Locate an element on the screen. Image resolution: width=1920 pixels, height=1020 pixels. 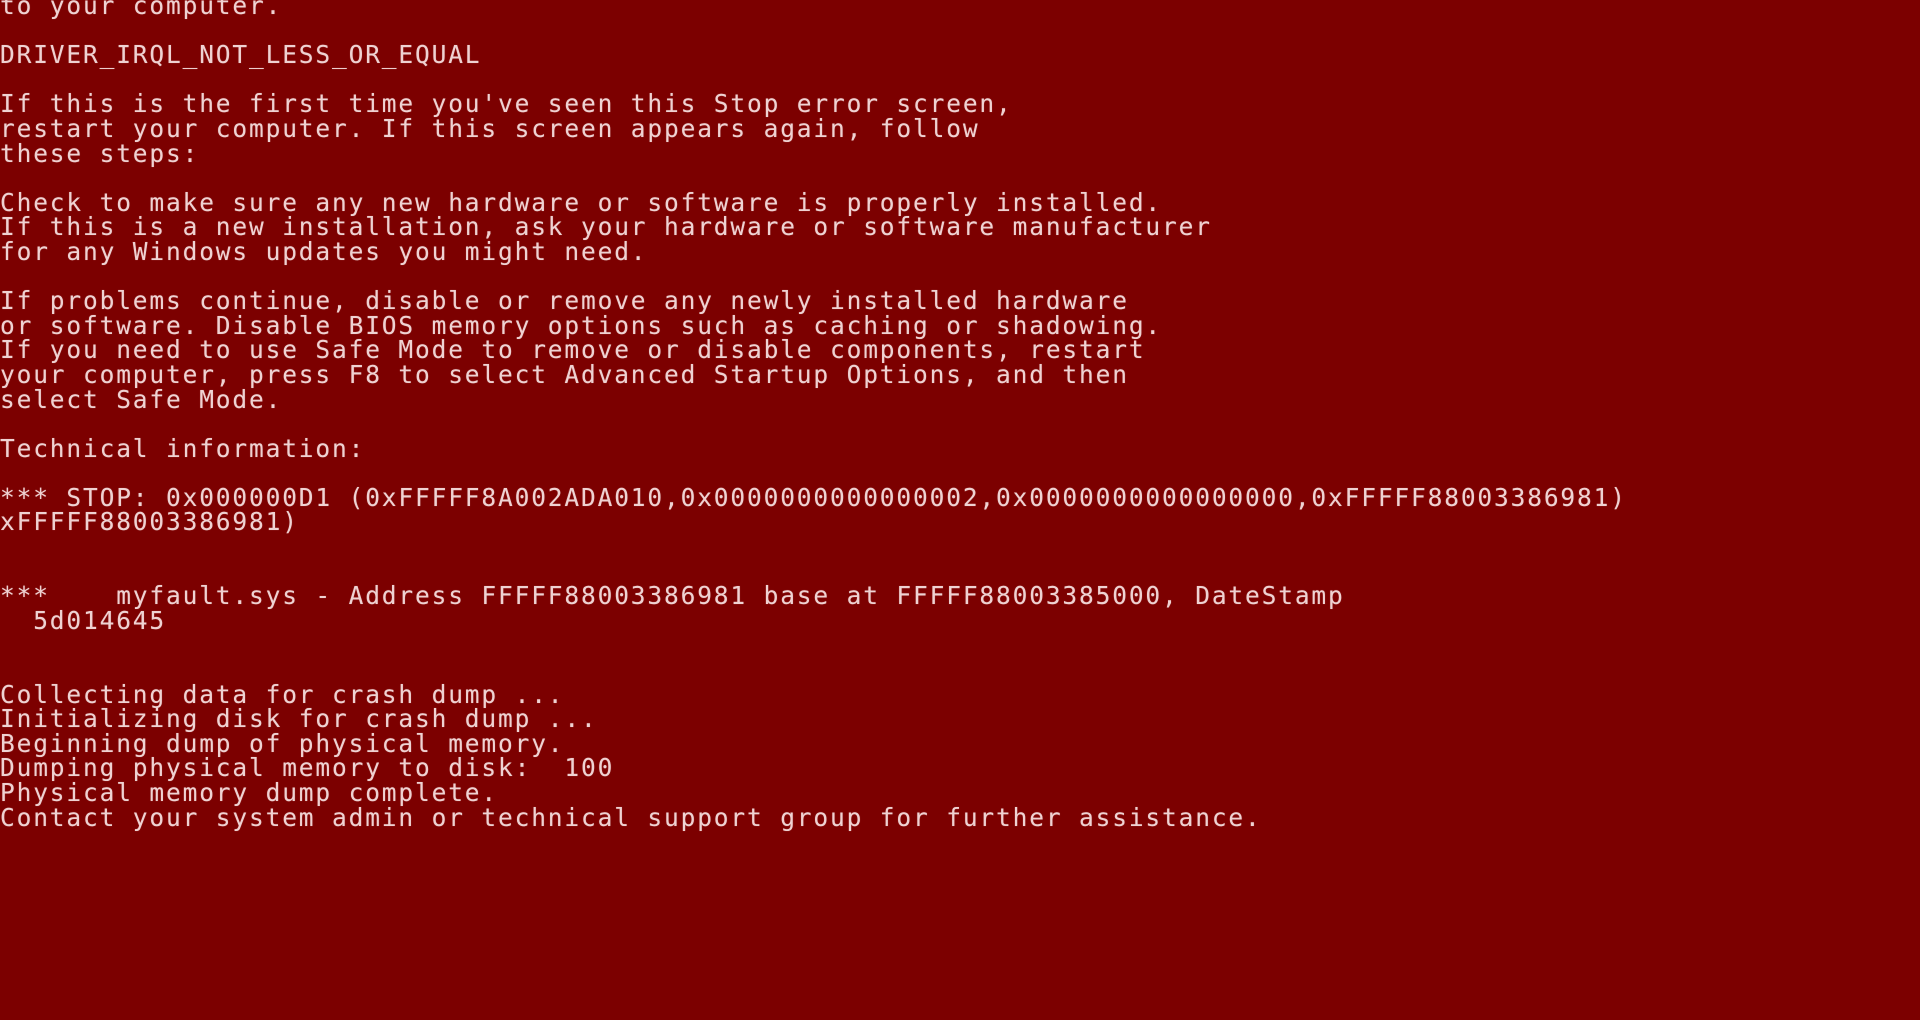
stop-error-line: Physical memory dump complete. is located at coordinates (249, 792).